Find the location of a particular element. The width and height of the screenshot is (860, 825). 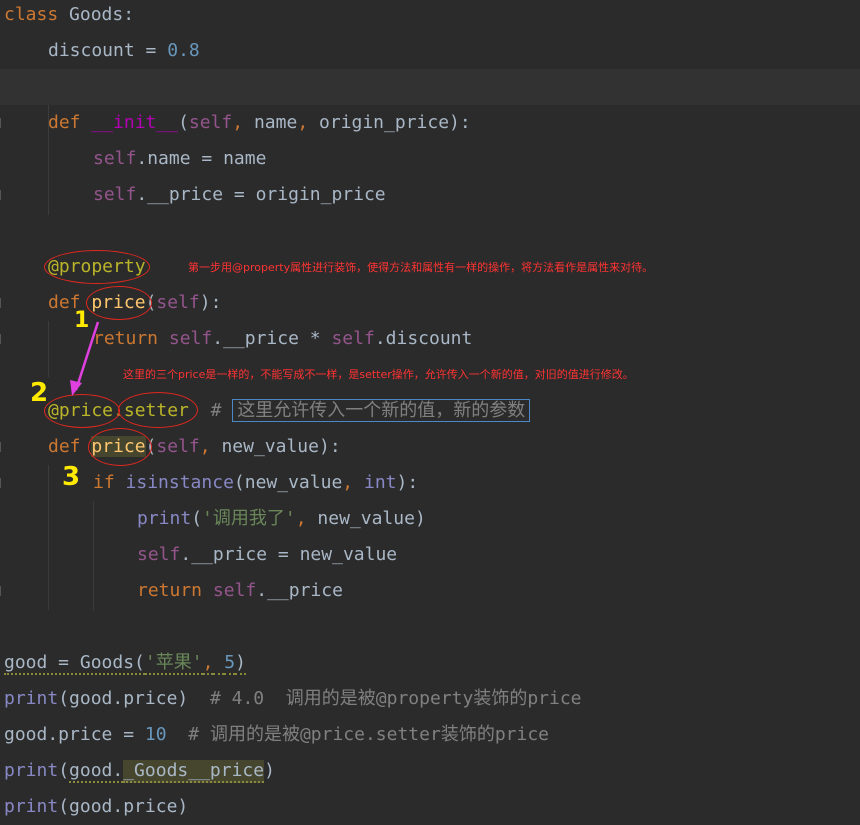

annotation-arrow is located at coordinates (85, 358).